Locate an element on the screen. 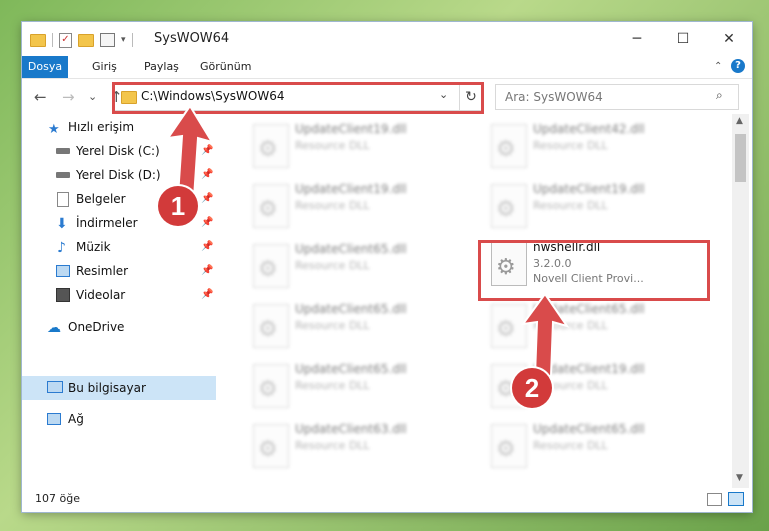 This screenshot has height=531, width=769. download-icon: ⬇ is located at coordinates (62, 224).